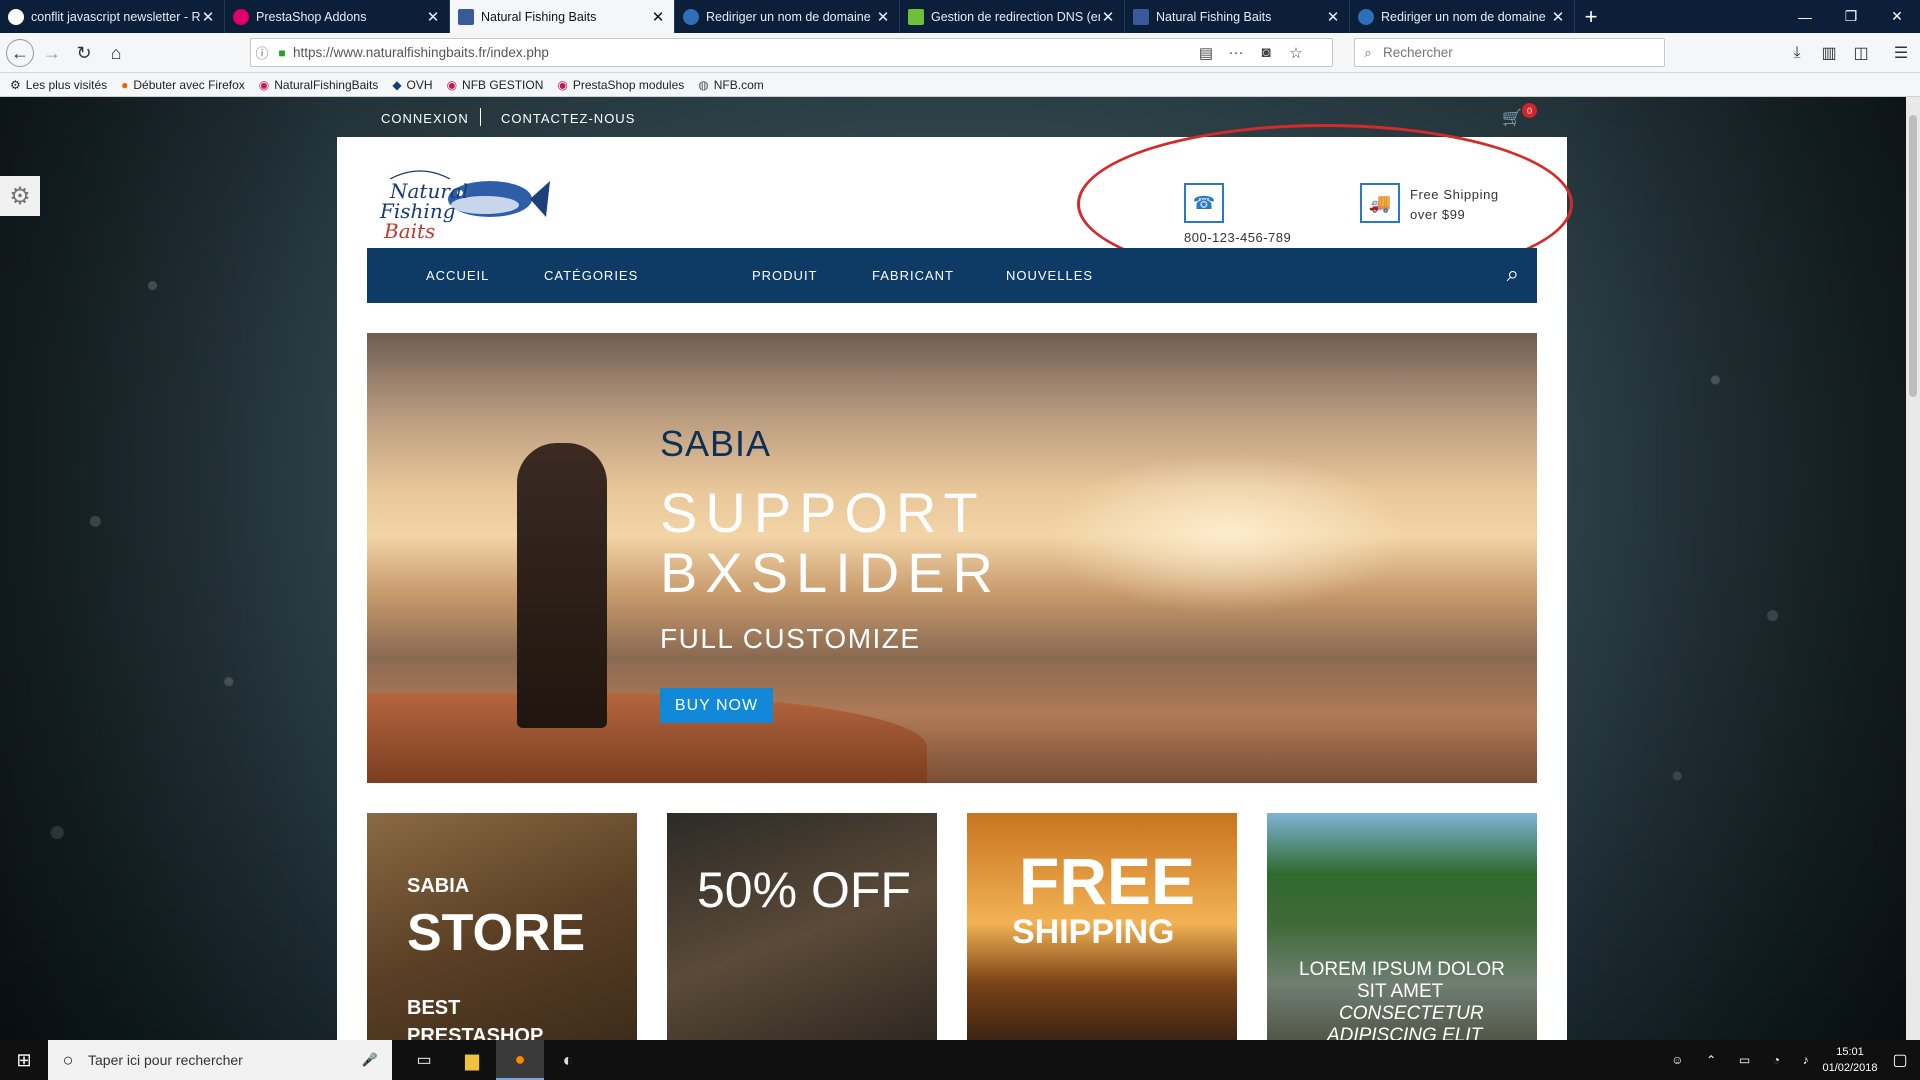 This screenshot has height=1080, width=1920. Describe the element at coordinates (68, 1059) in the screenshot. I see `cortana-icon: ○` at that location.